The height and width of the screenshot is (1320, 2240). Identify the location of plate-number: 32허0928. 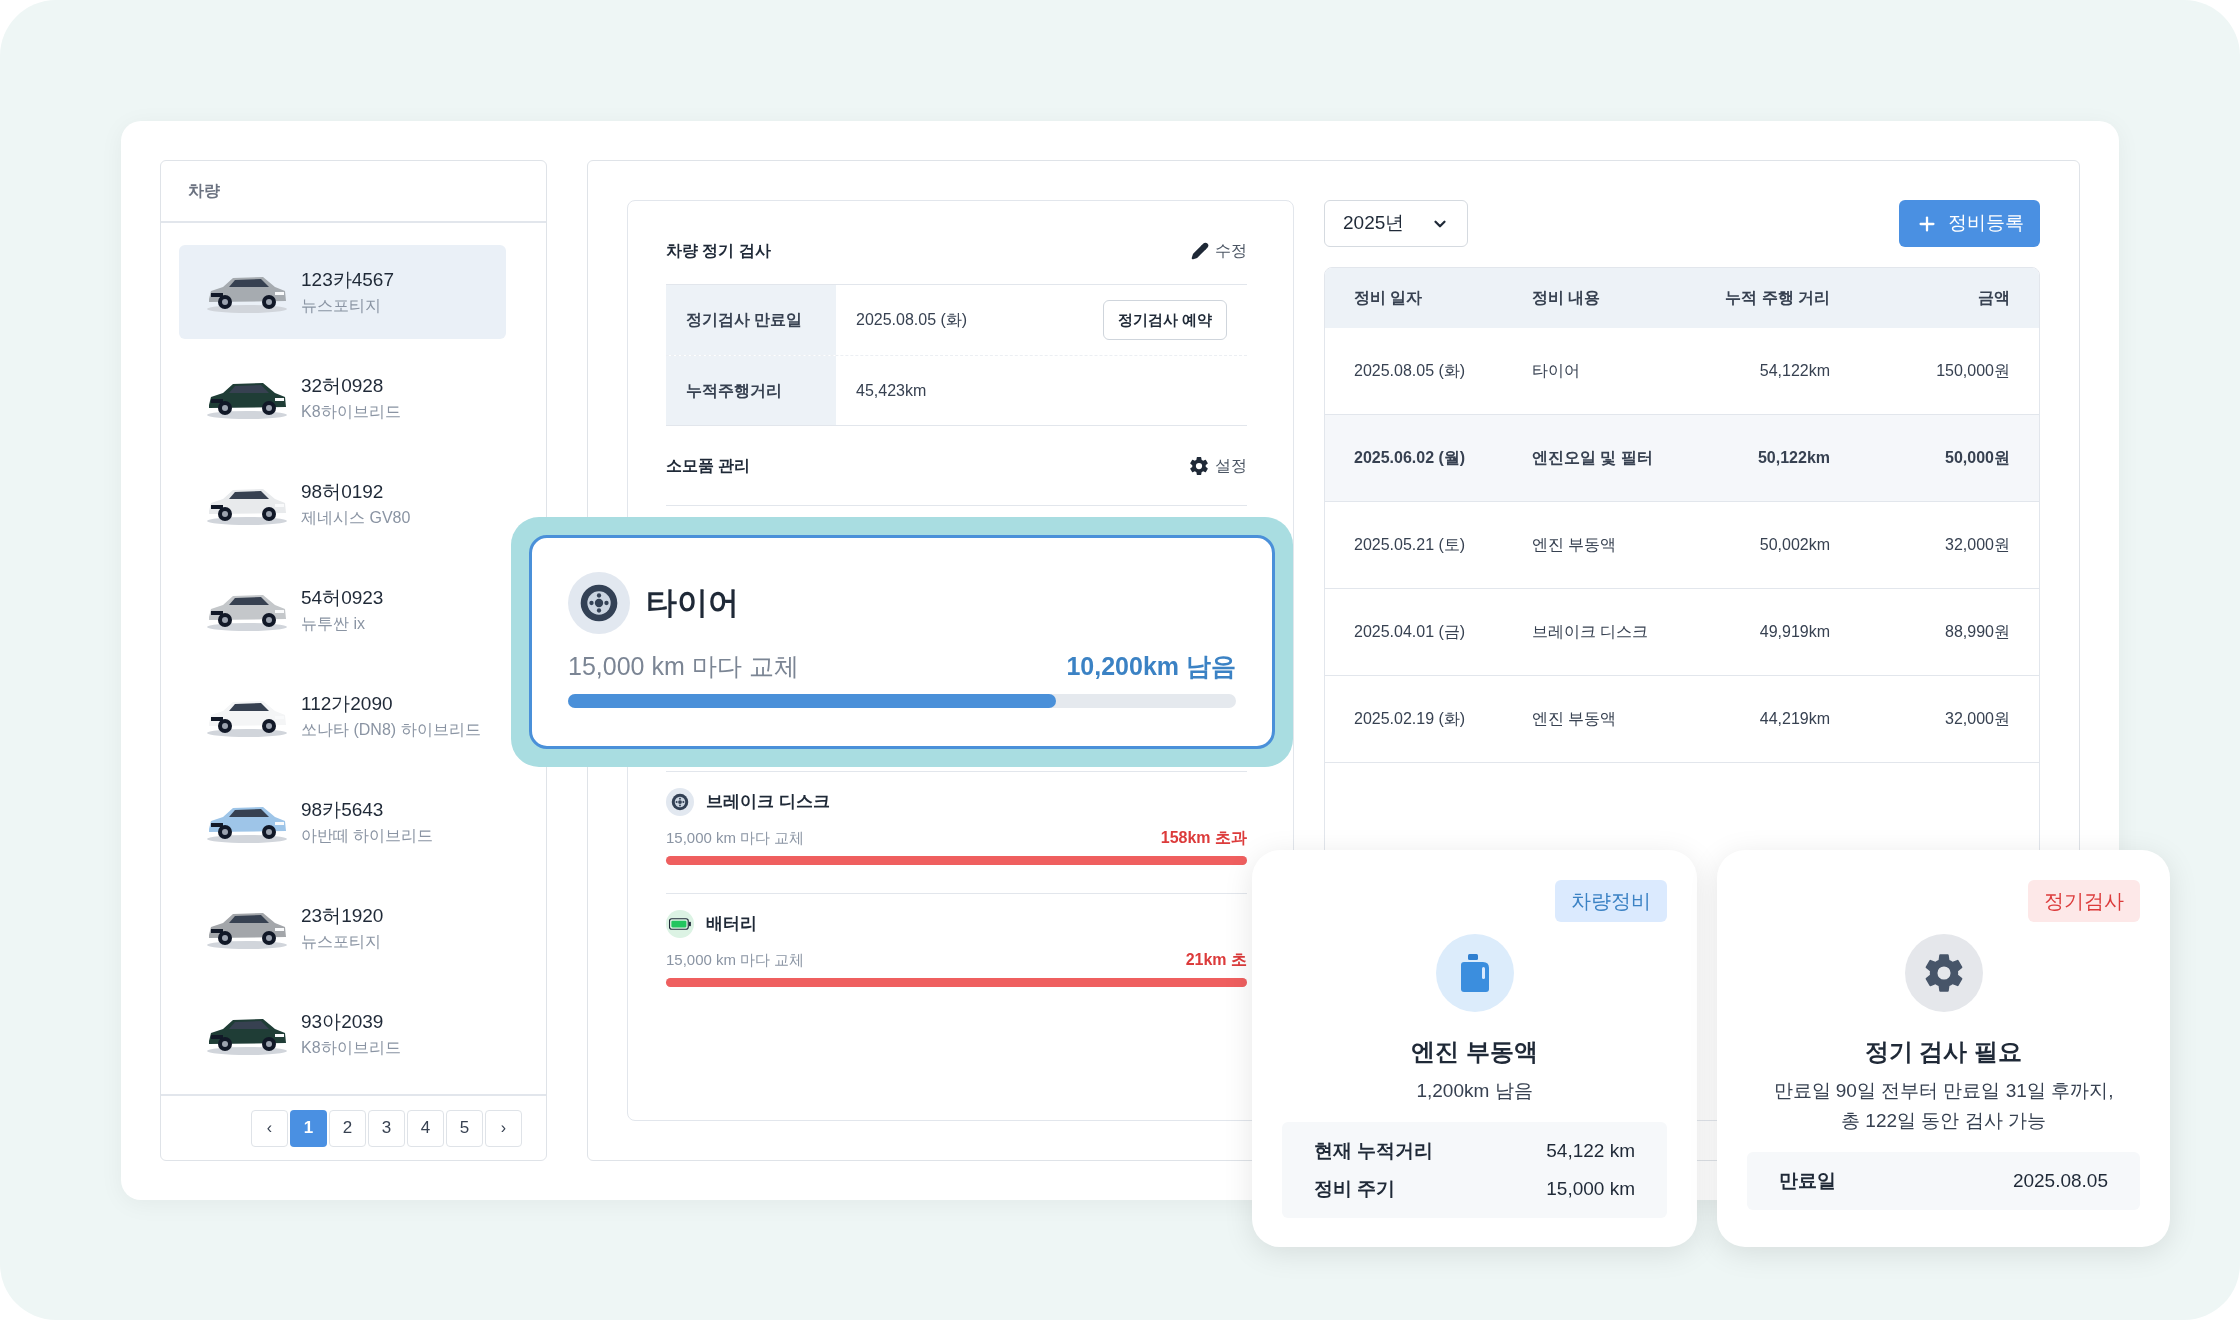
(343, 386).